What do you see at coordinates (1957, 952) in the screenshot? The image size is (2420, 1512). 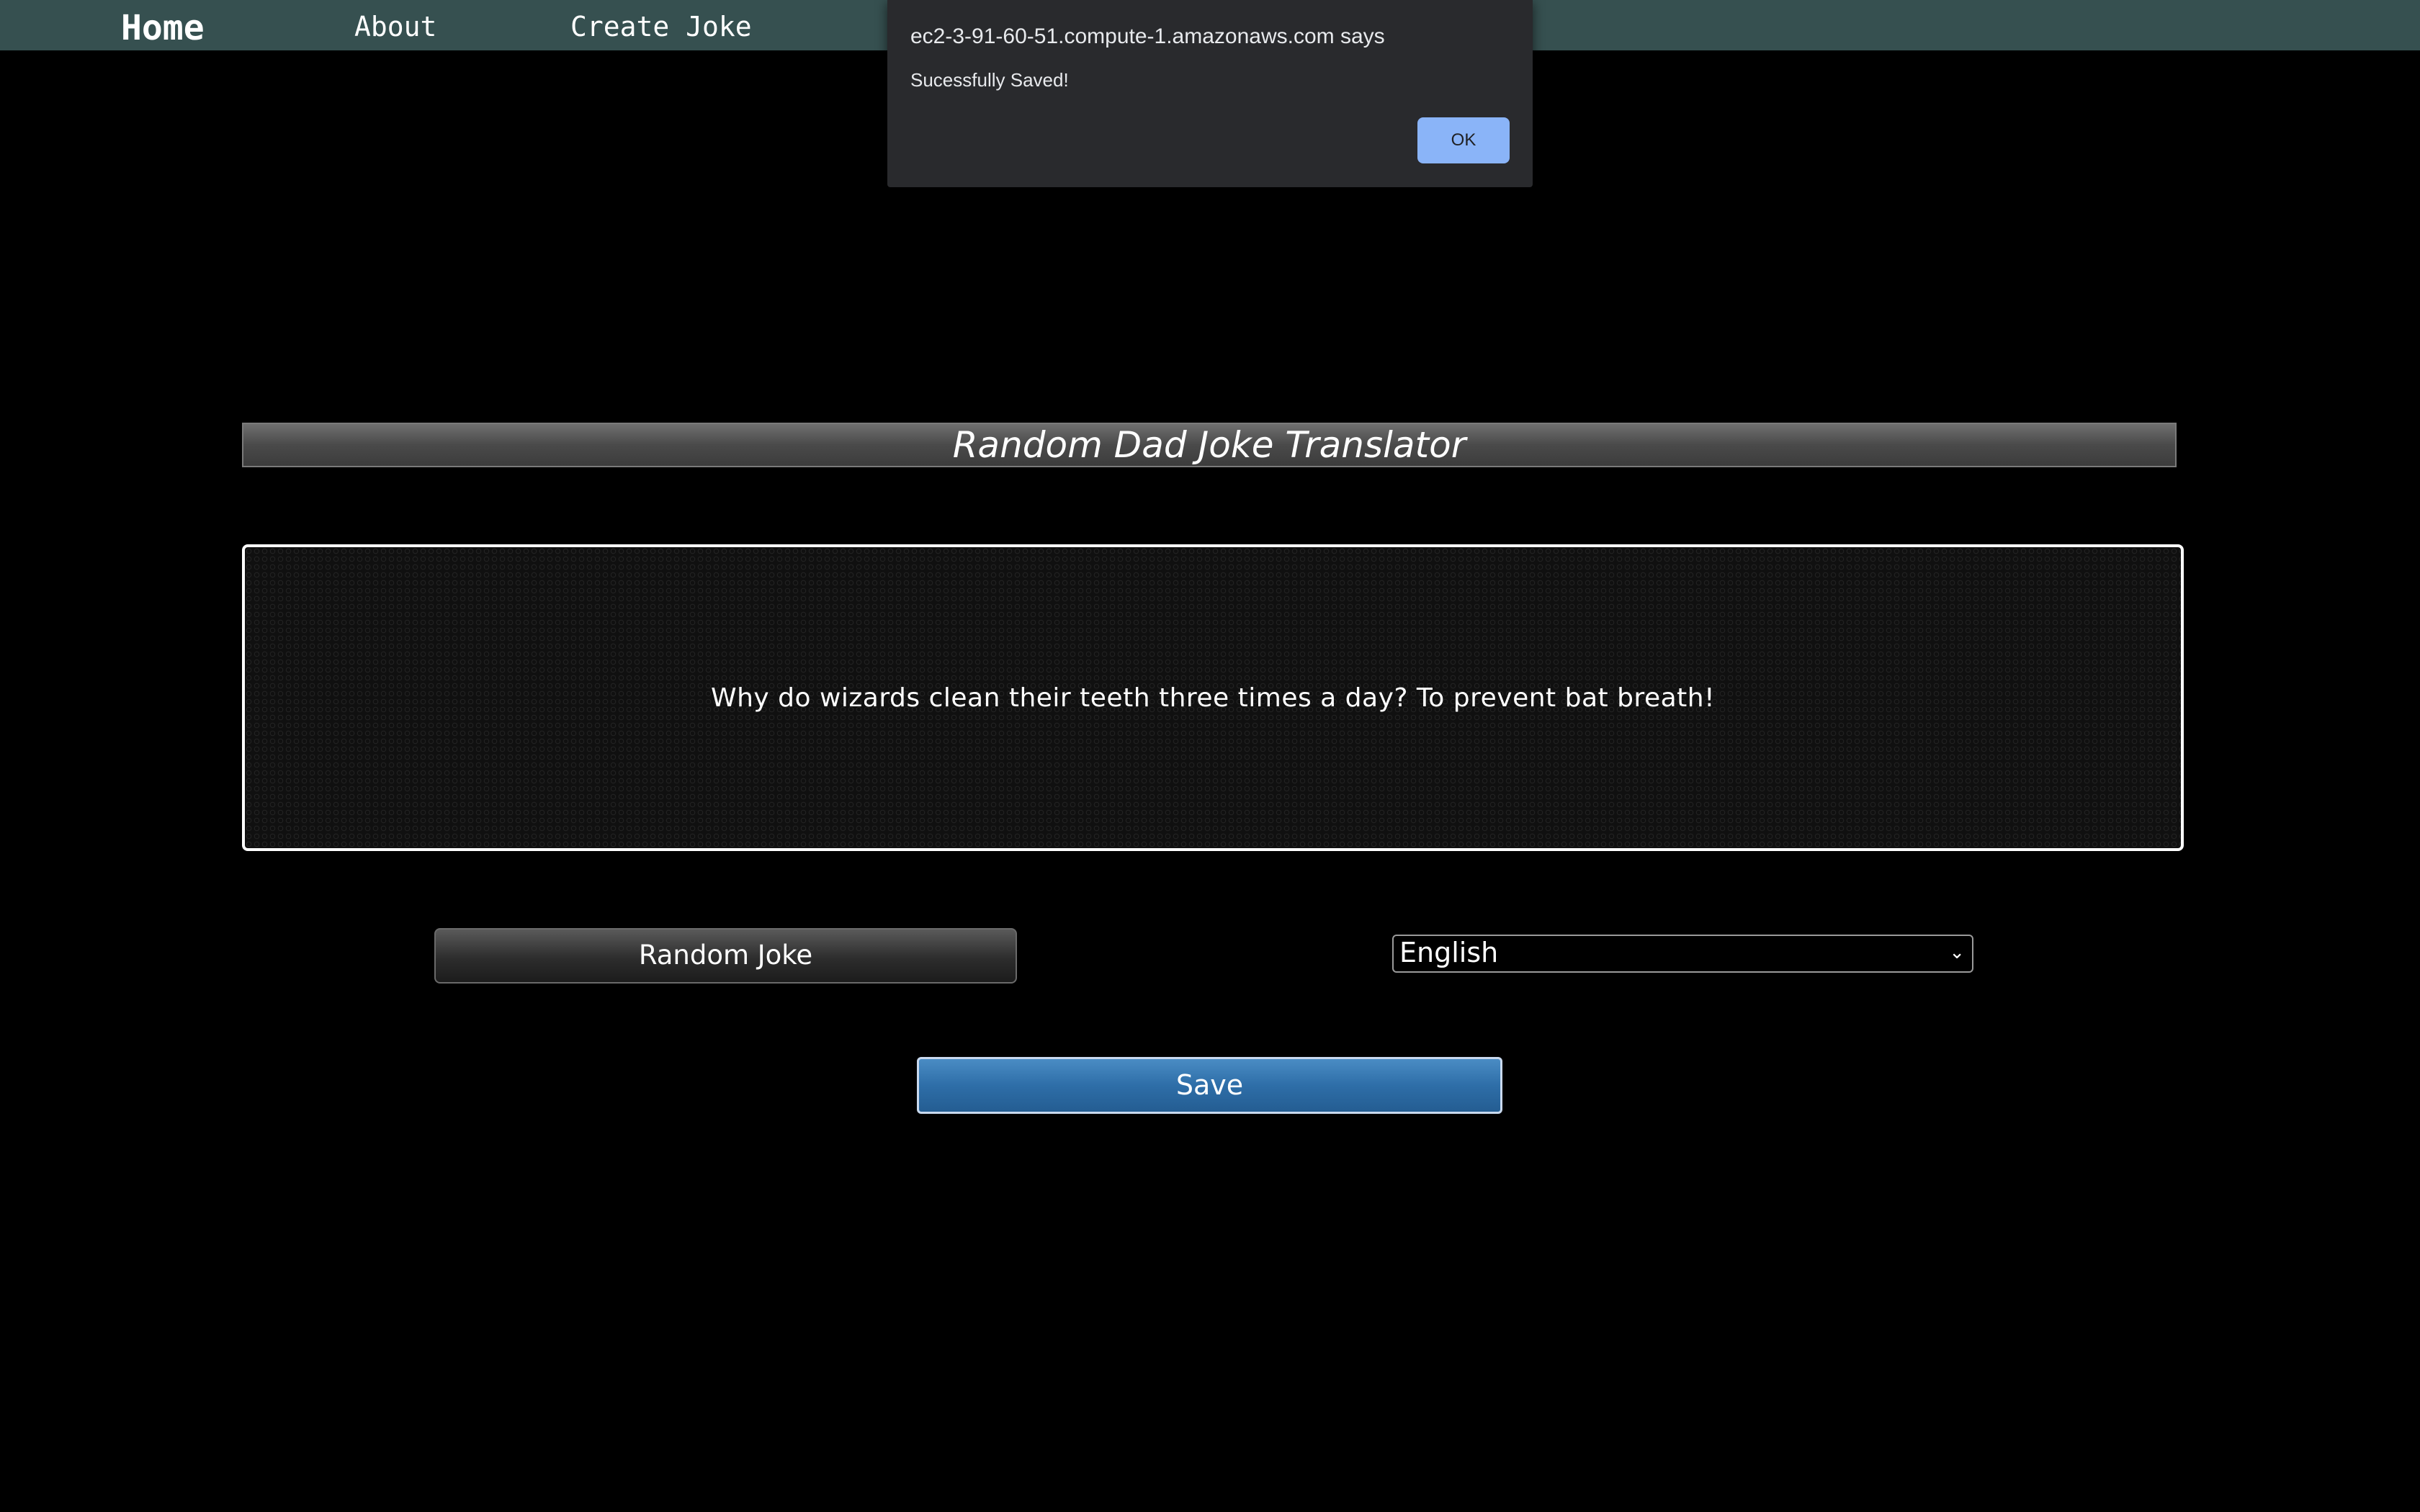 I see `chevron-down-icon: ⌄` at bounding box center [1957, 952].